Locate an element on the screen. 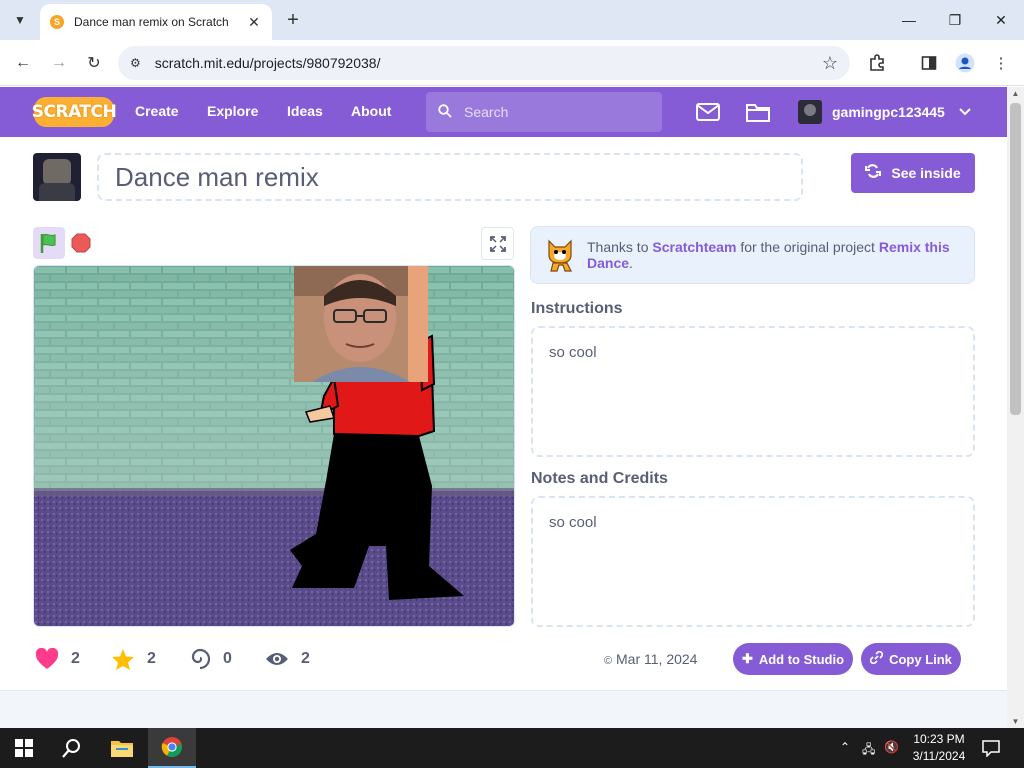 The image size is (1024, 768). plus-icon: ✚ is located at coordinates (747, 658).